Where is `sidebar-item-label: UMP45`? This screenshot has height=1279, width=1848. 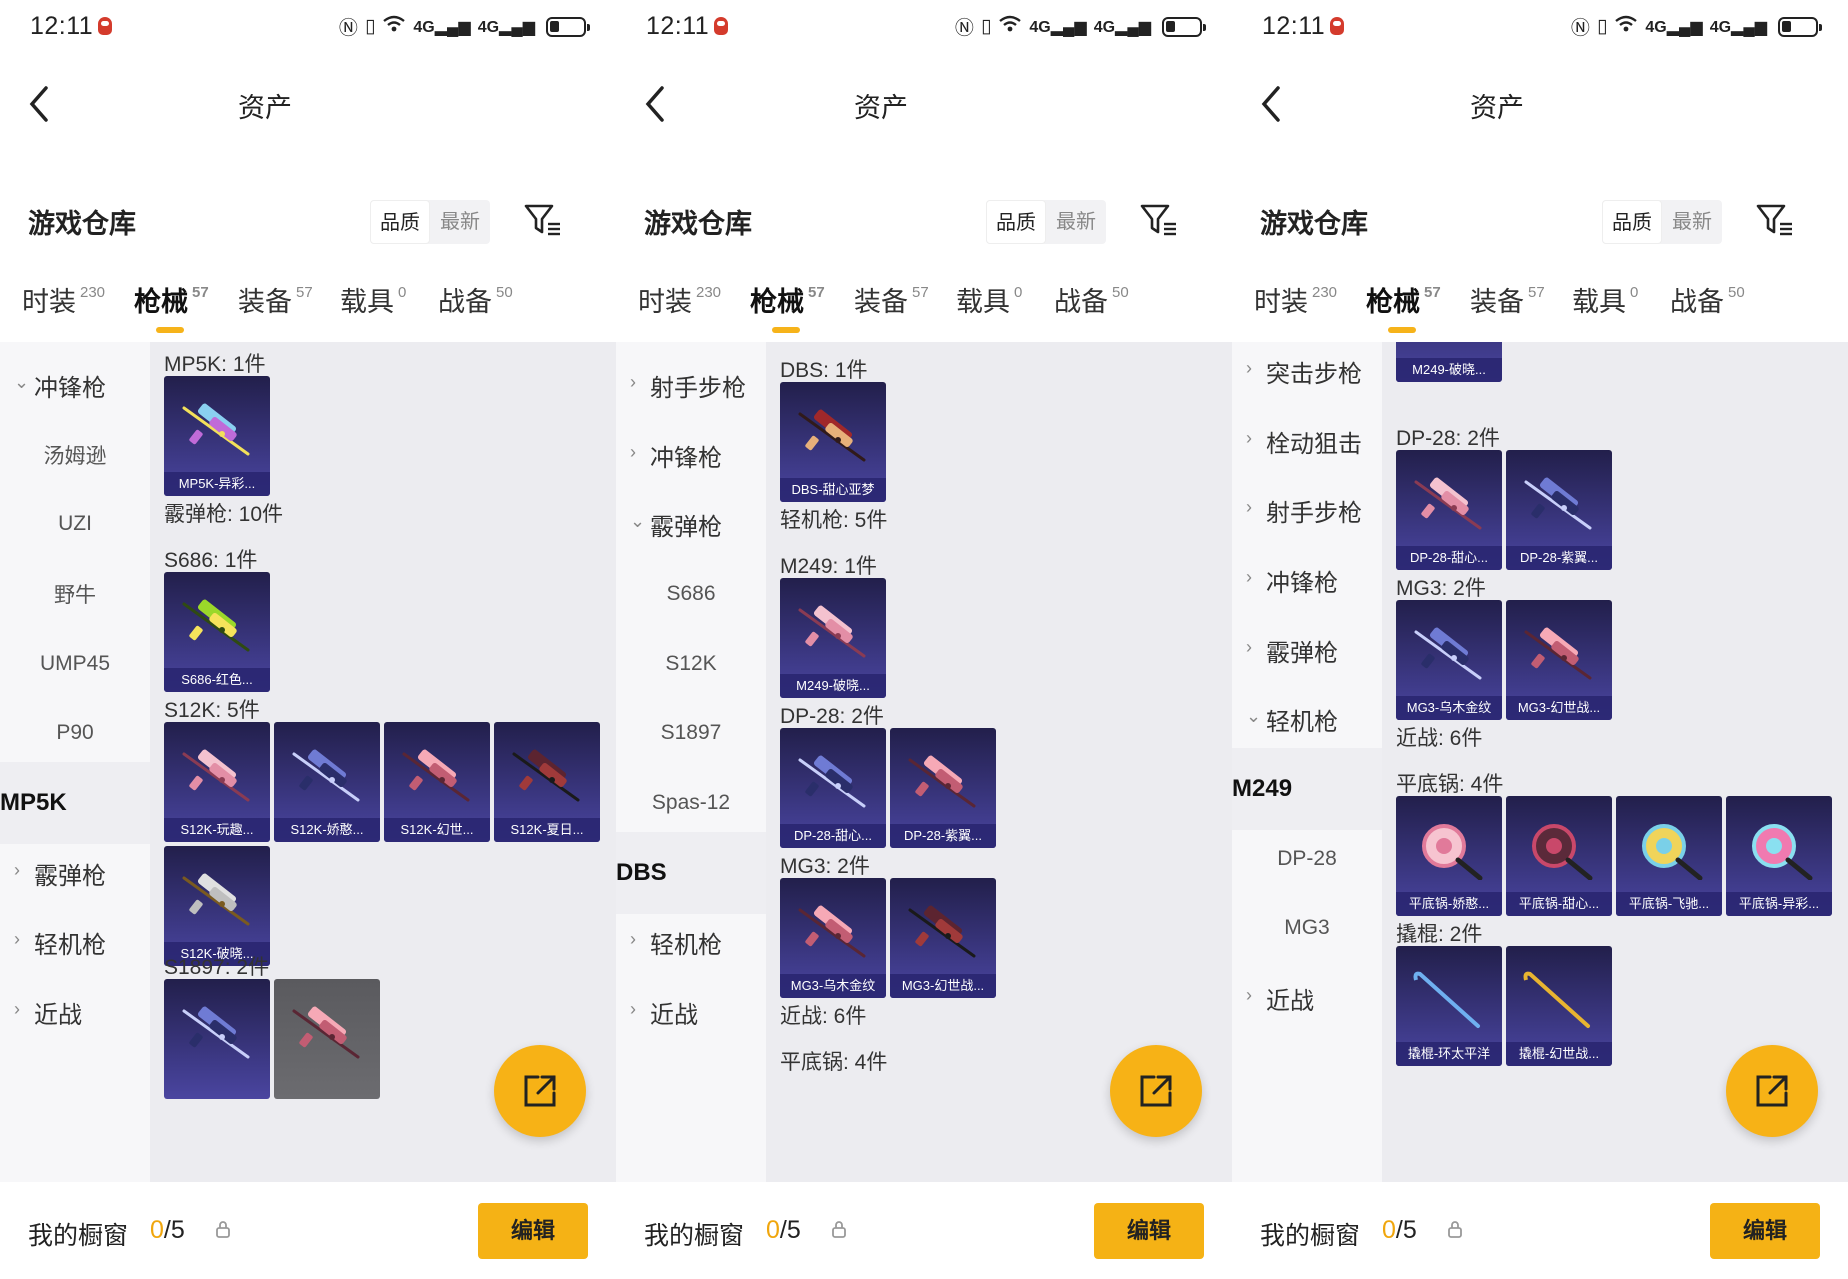
sidebar-item-label: UMP45 is located at coordinates (75, 663).